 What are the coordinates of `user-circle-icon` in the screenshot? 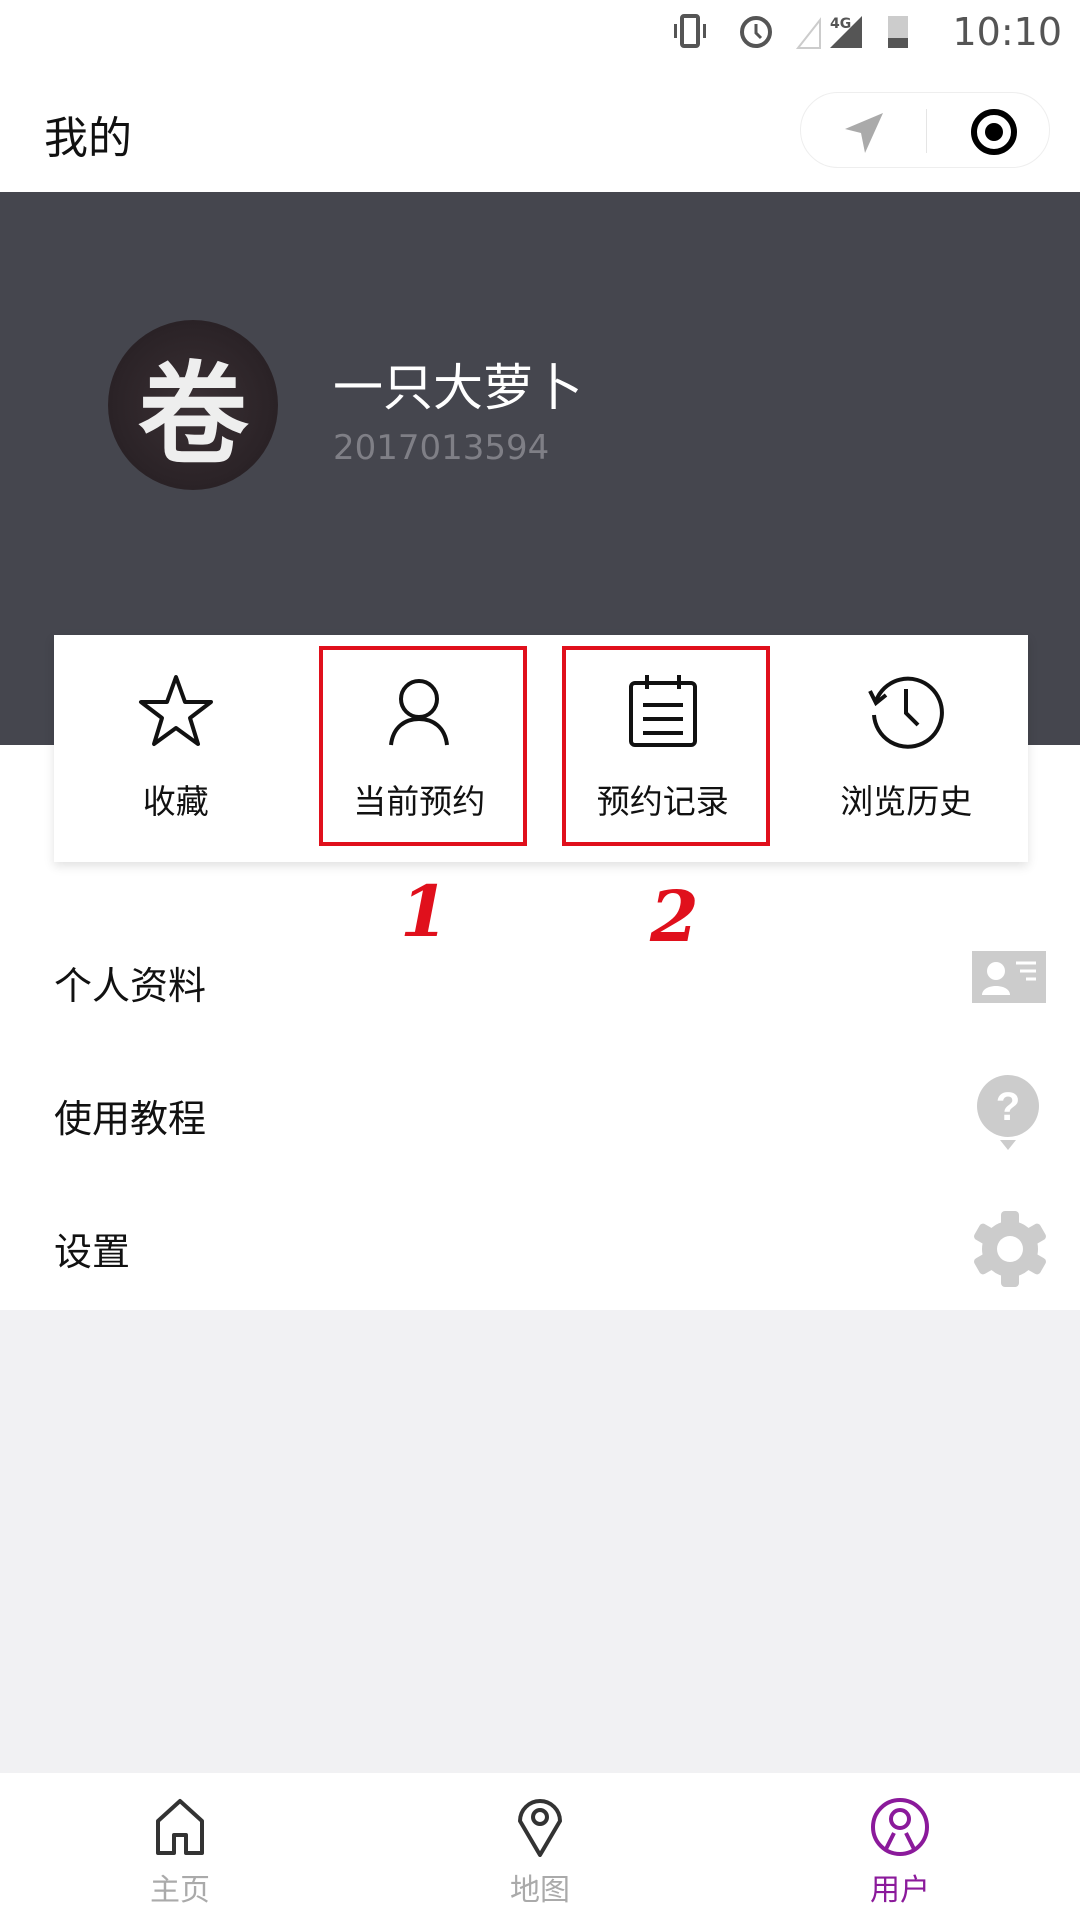 It's located at (900, 1827).